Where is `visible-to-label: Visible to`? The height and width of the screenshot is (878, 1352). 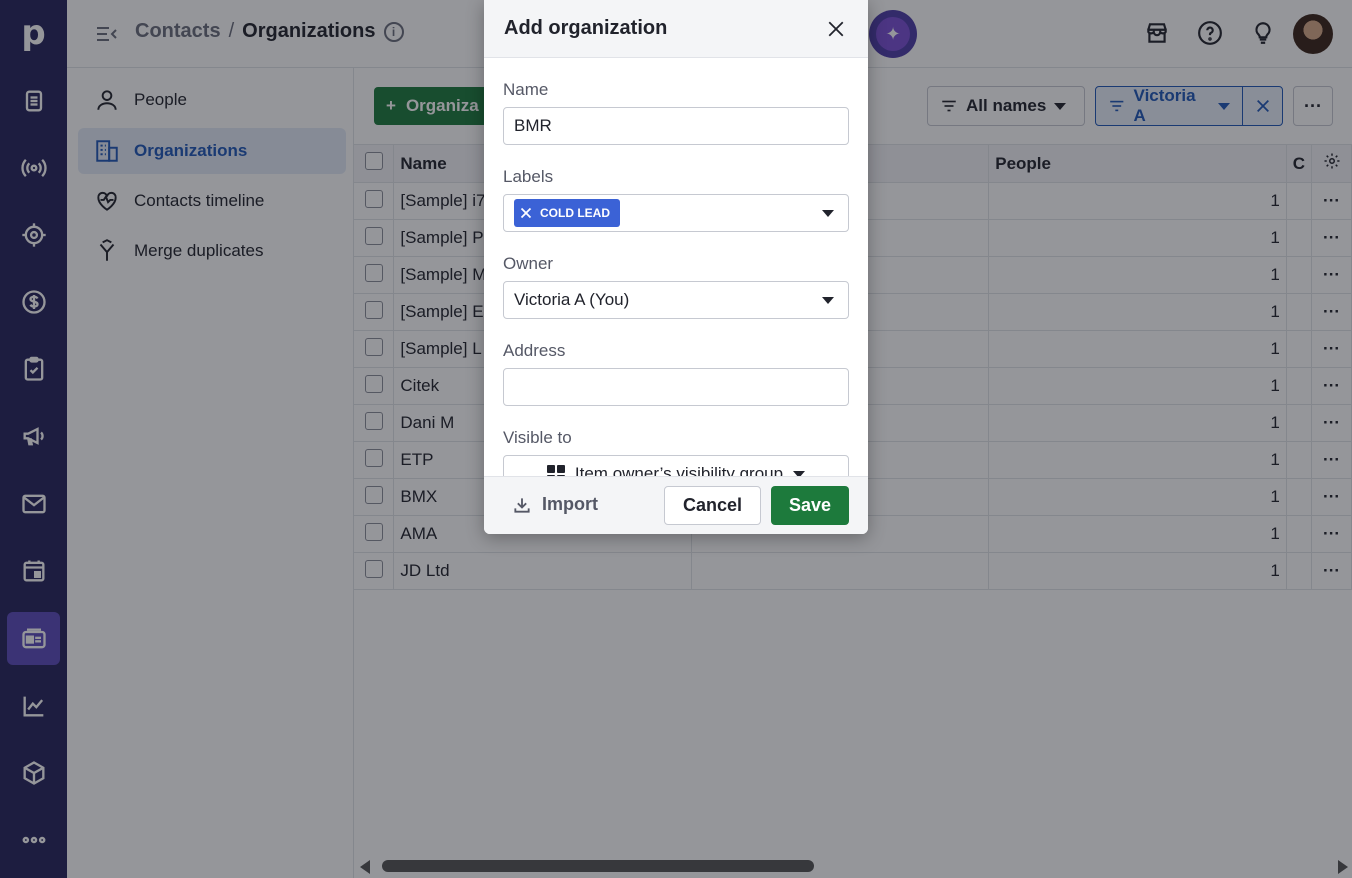 visible-to-label: Visible to is located at coordinates (537, 437).